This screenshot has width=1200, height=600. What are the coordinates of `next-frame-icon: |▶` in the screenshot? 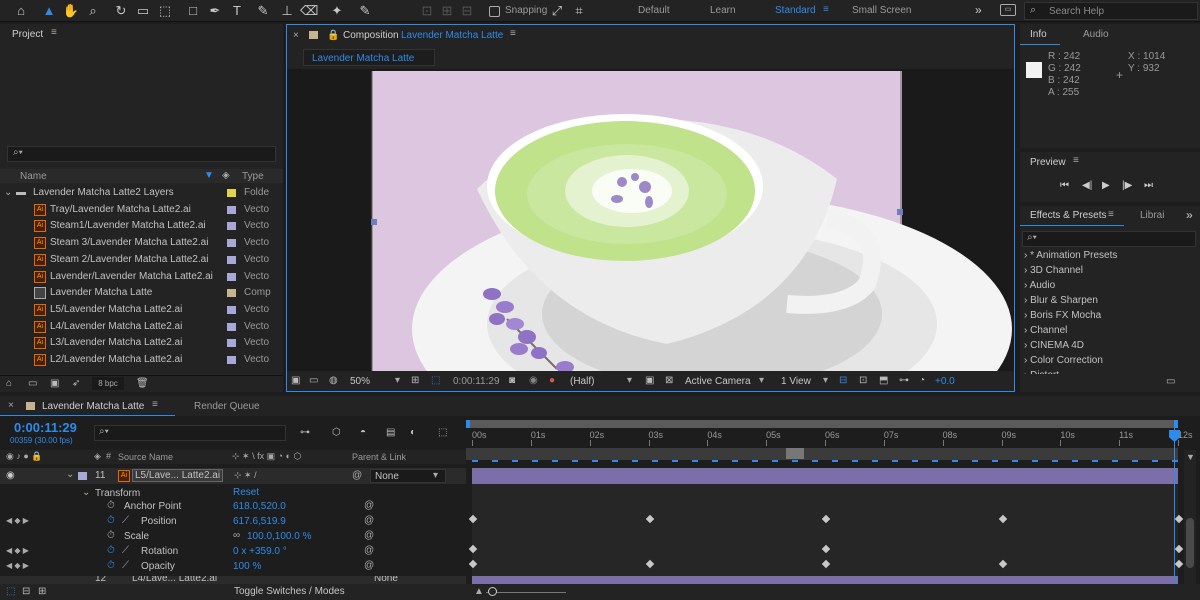 It's located at (1127, 185).